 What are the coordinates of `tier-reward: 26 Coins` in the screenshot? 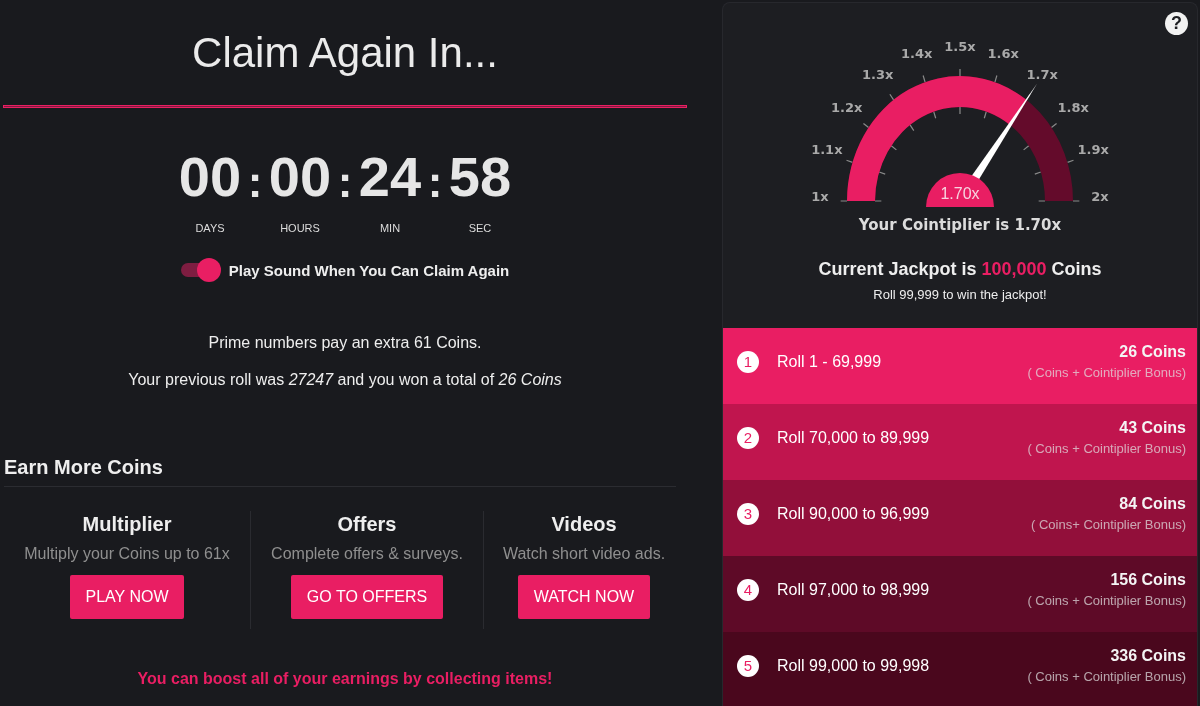 It's located at (1152, 352).